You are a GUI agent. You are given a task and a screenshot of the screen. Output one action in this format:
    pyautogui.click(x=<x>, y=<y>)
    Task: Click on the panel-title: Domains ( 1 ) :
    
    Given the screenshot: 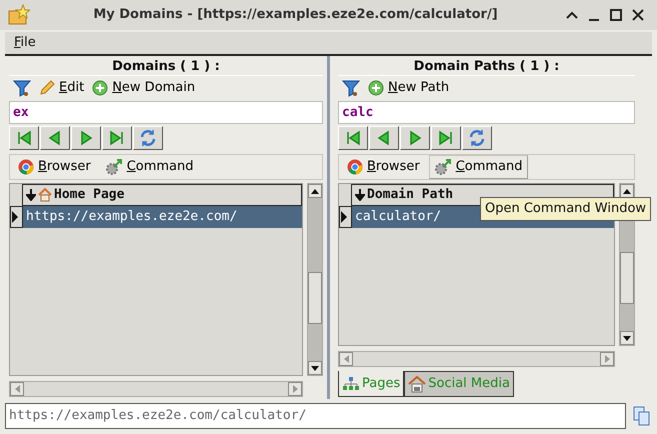 What is the action you would take?
    pyautogui.click(x=166, y=66)
    